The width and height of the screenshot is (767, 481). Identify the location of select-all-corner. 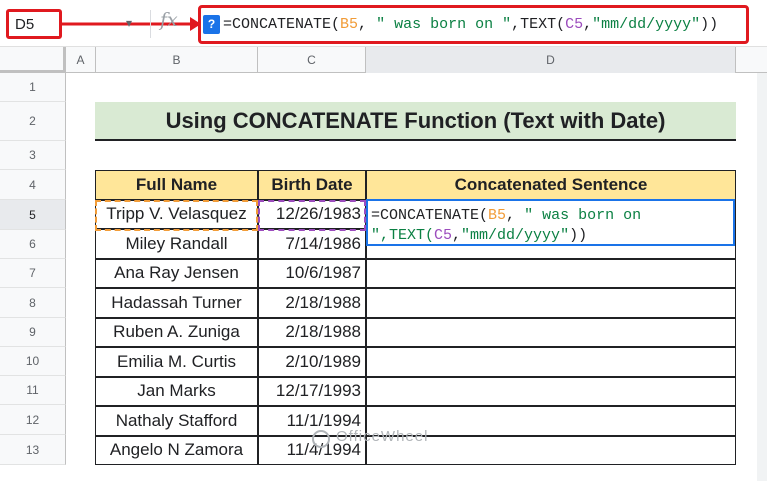
(33, 60).